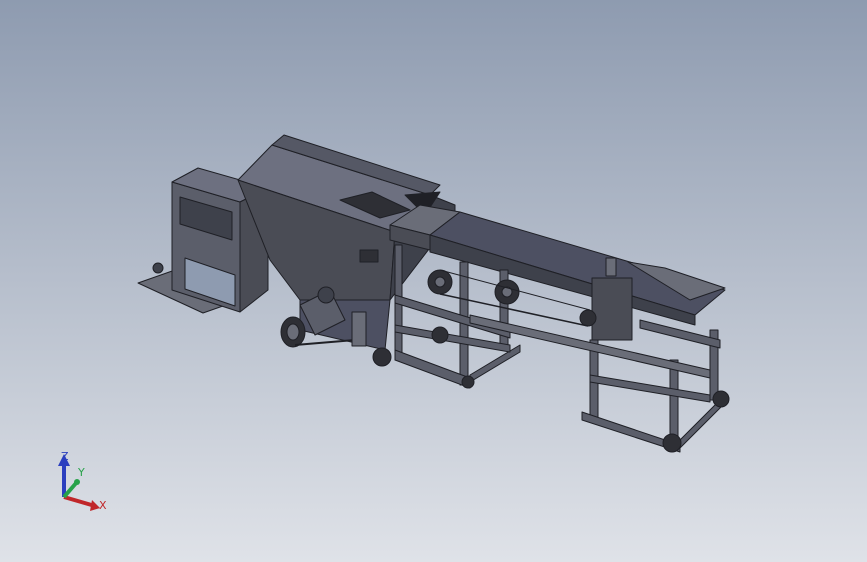 The width and height of the screenshot is (867, 562). I want to click on y-axis-label: Y, so click(81, 472).